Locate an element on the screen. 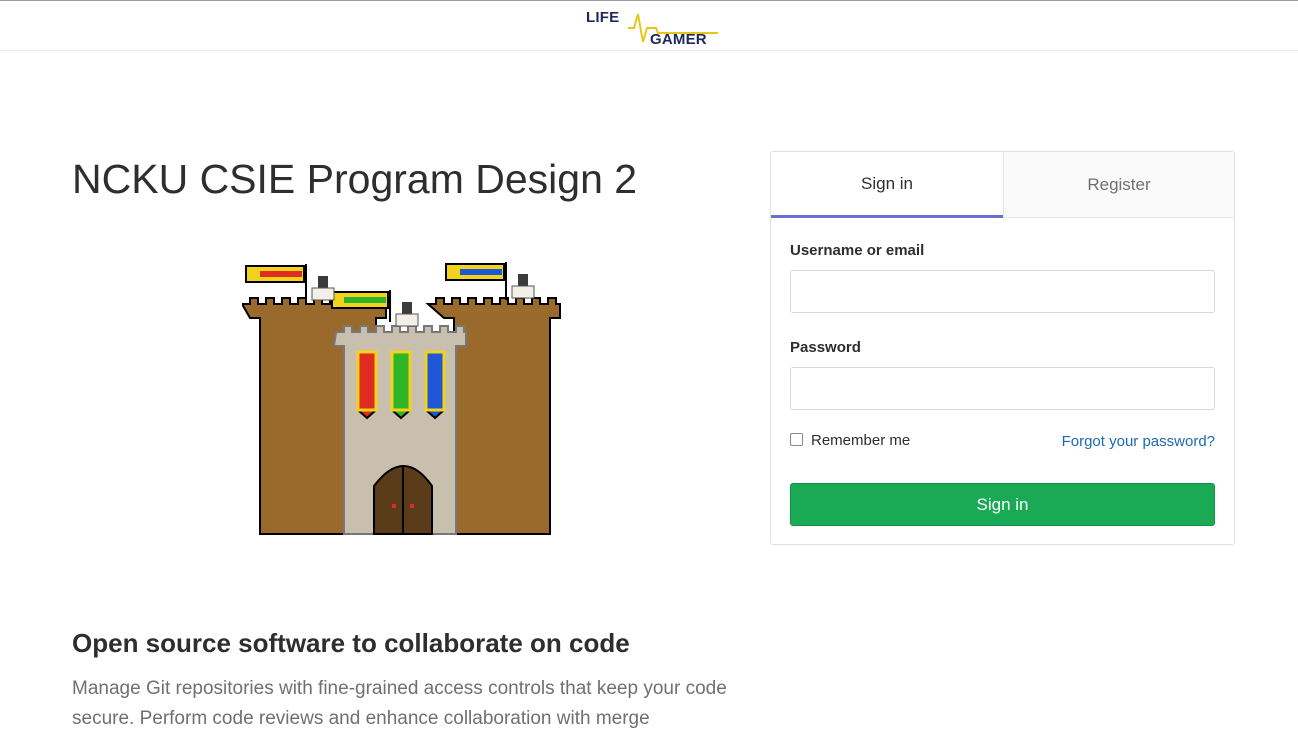 The height and width of the screenshot is (734, 1298). username-input is located at coordinates (1002, 291).